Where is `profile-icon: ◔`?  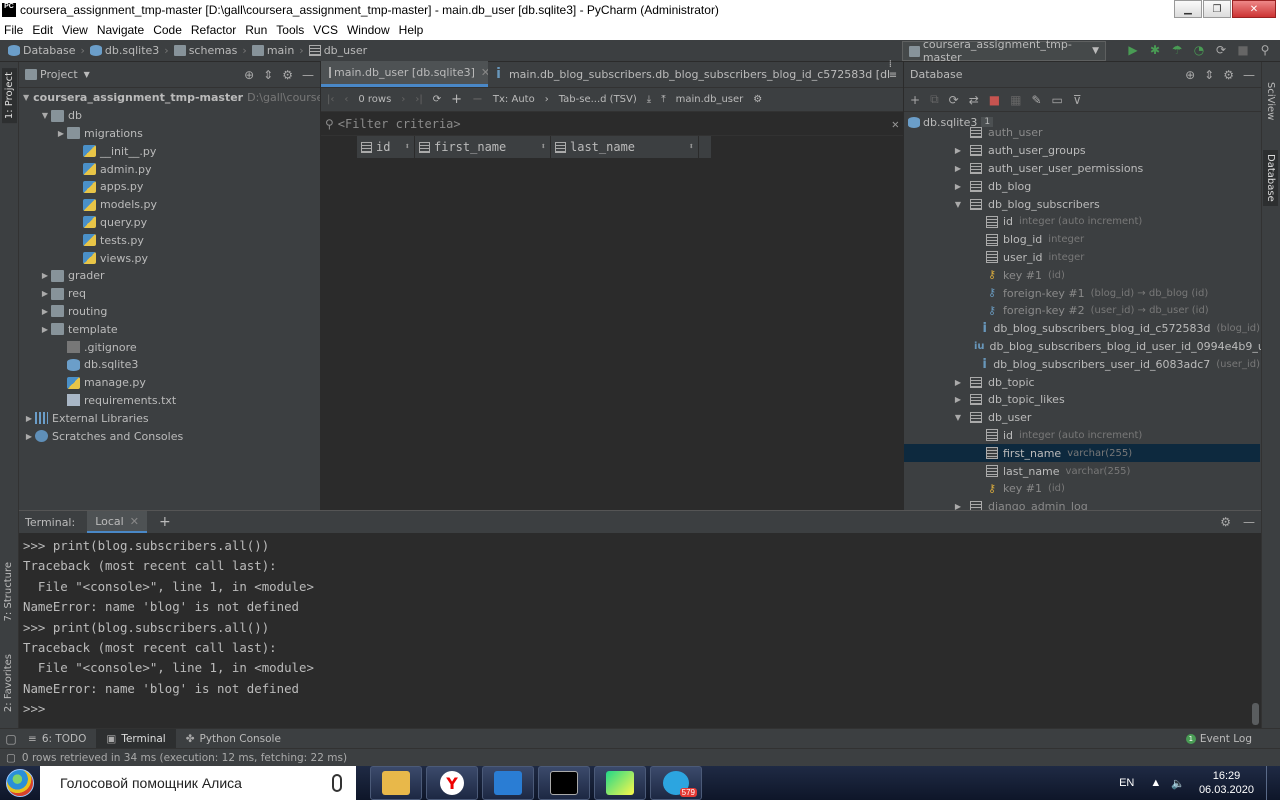
profile-icon: ◔ is located at coordinates (1199, 50).